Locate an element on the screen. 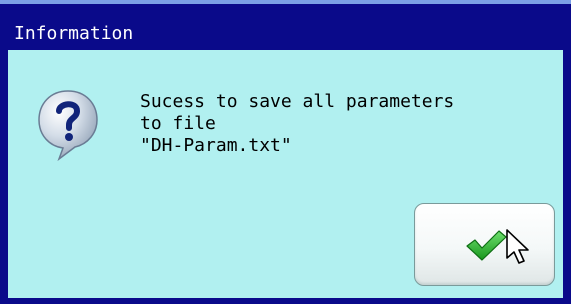 The image size is (571, 304). message-line: to file is located at coordinates (178, 123).